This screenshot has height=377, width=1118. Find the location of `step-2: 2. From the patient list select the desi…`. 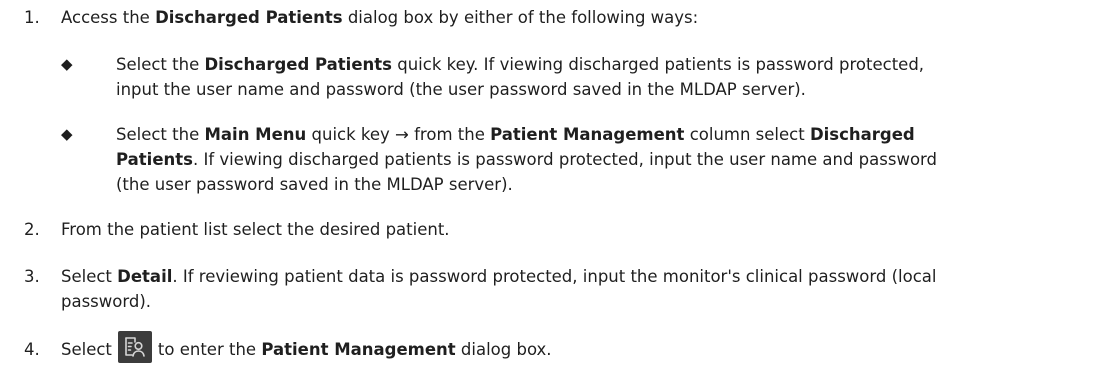

step-2: 2. From the patient list select the desi… is located at coordinates (564, 229).